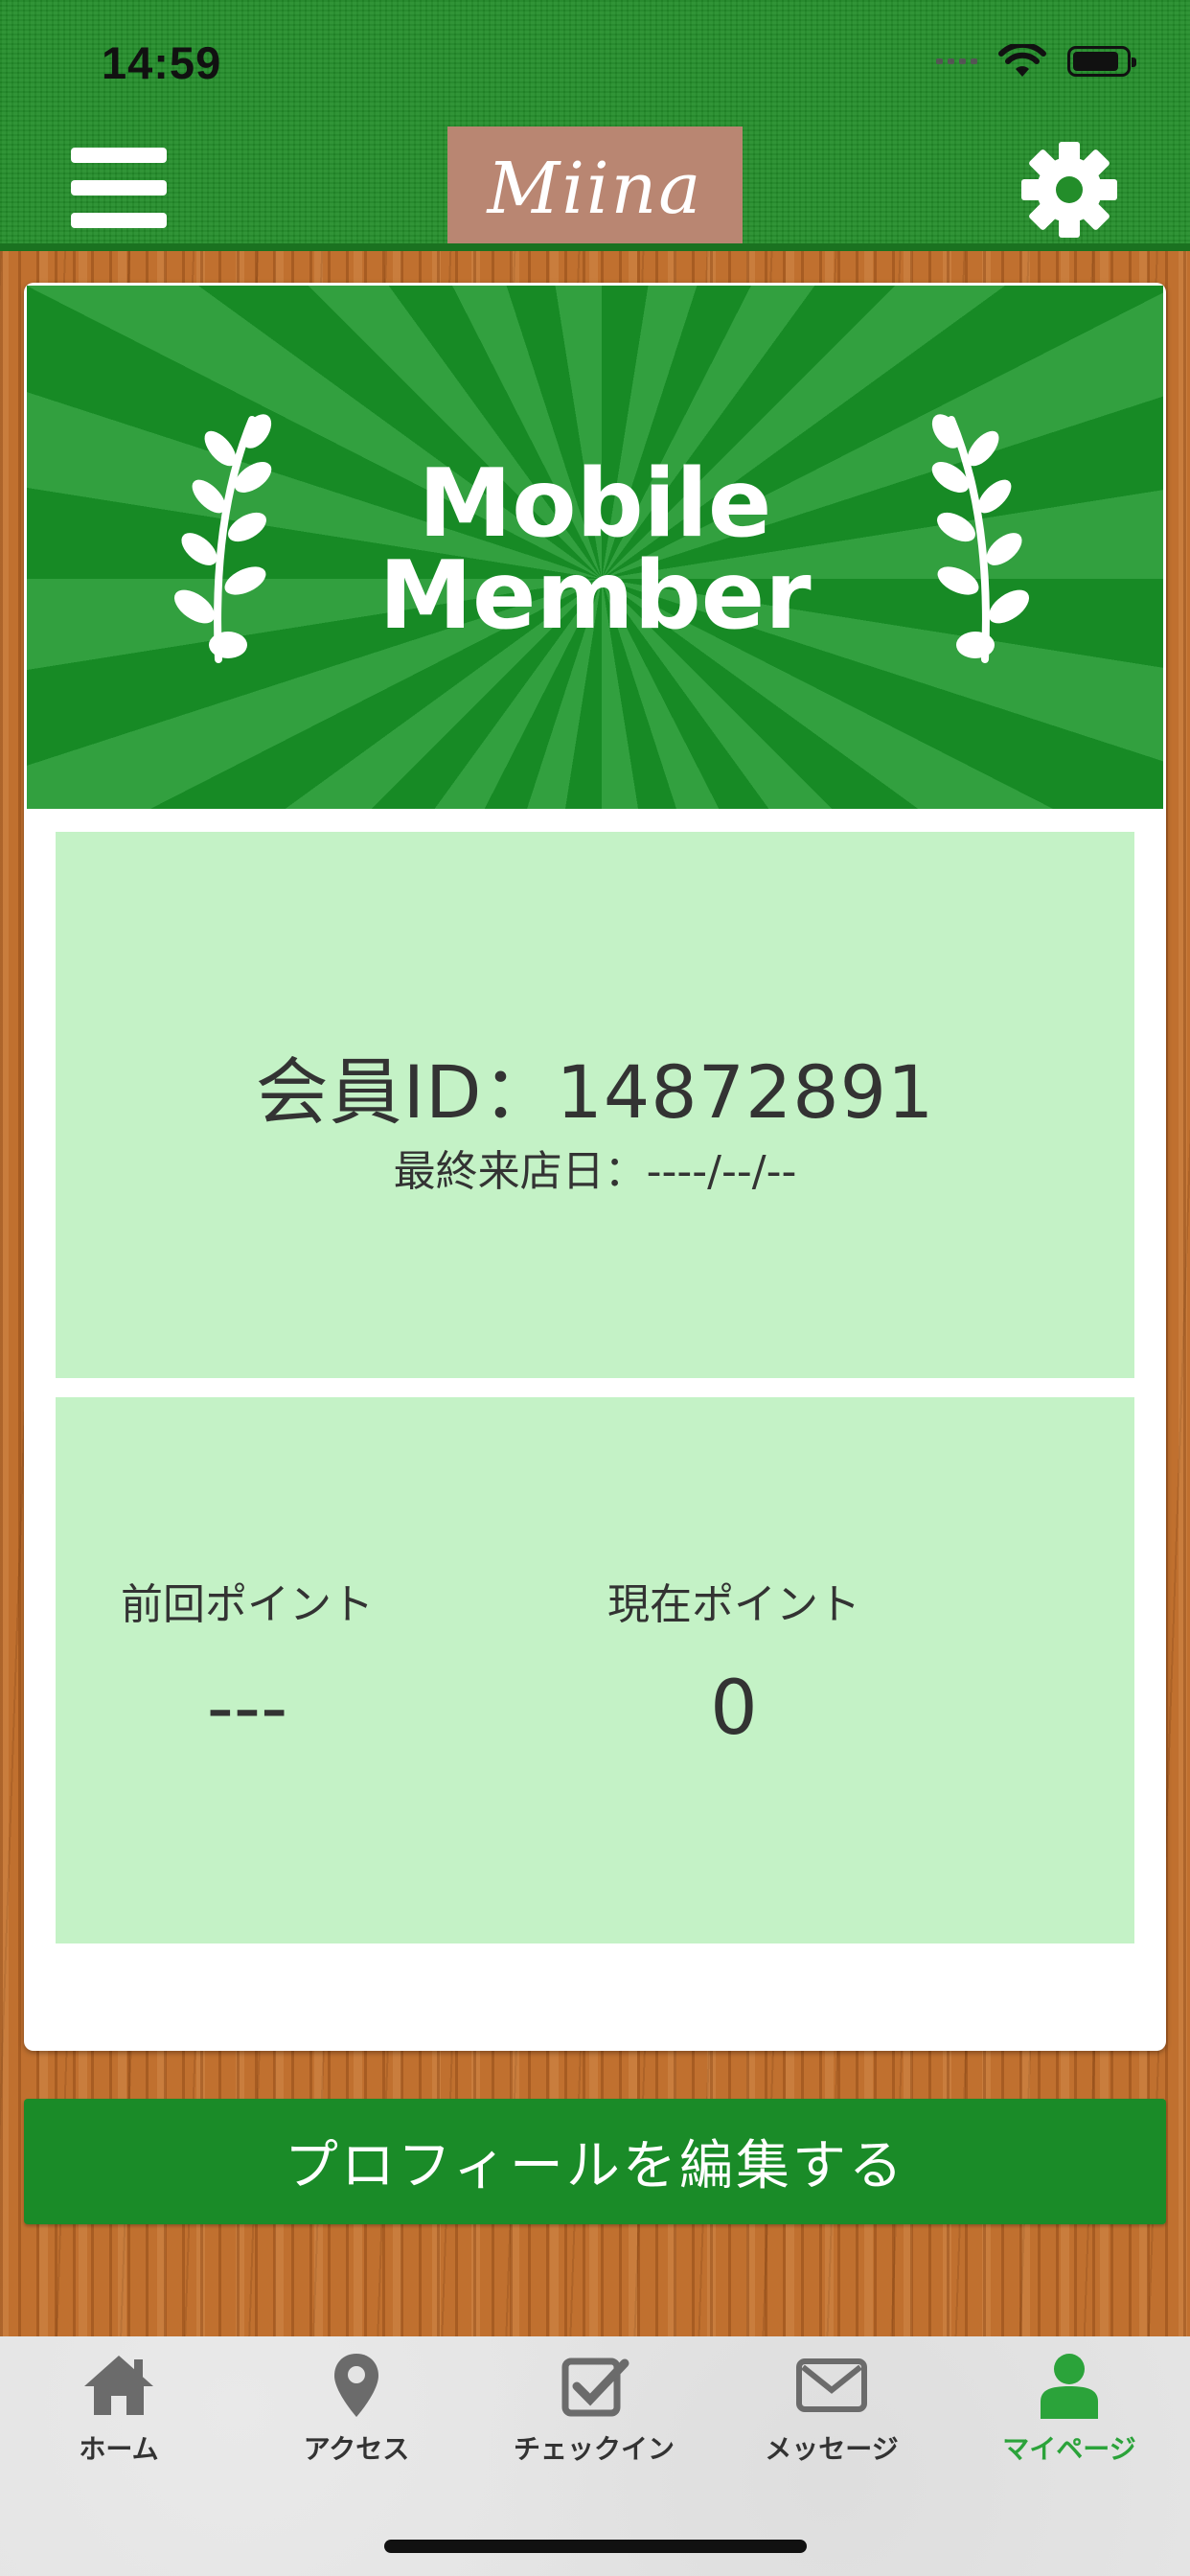 Image resolution: width=1190 pixels, height=2576 pixels. What do you see at coordinates (981, 538) in the screenshot?
I see `laurel-right-icon` at bounding box center [981, 538].